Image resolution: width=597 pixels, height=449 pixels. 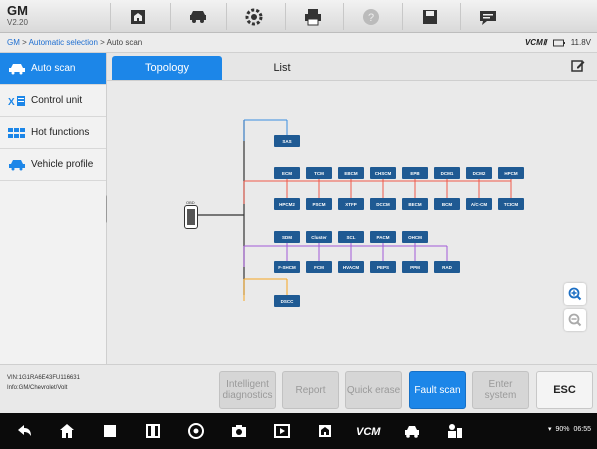 I want to click on vci-icon: VCM, so click(x=370, y=431).